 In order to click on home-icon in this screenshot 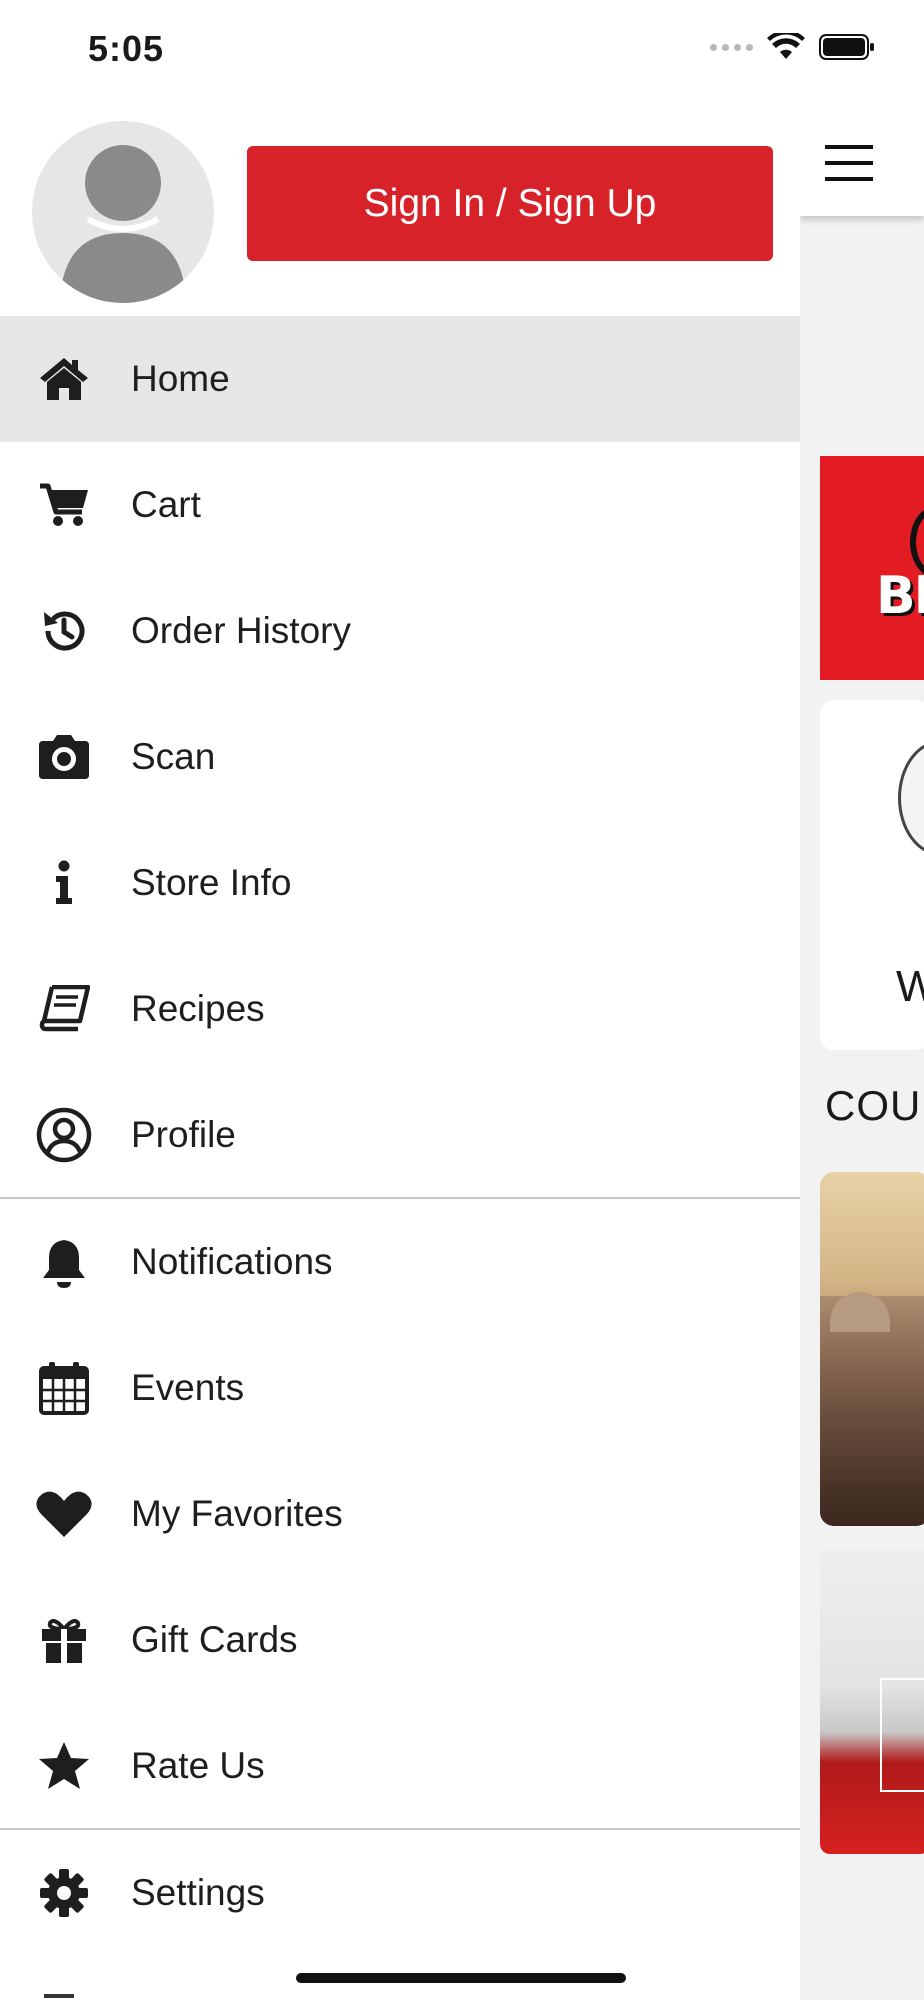, I will do `click(64, 379)`.